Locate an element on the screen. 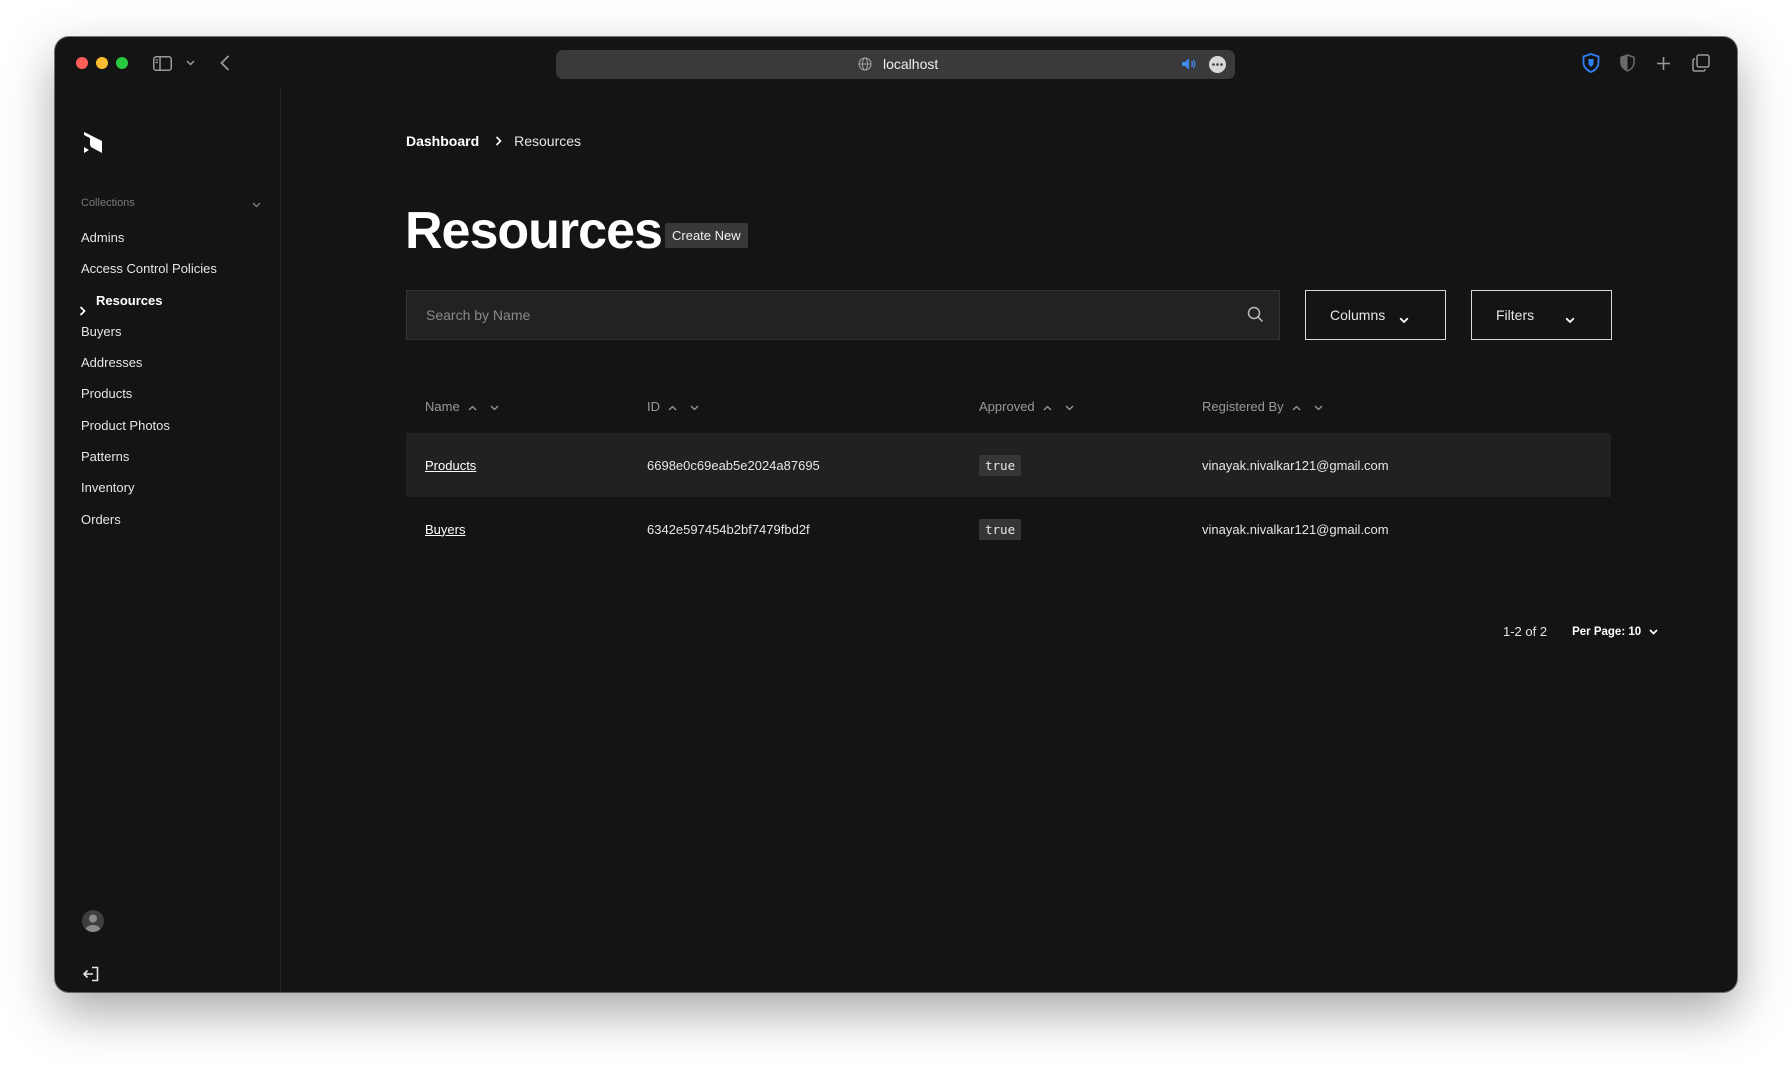  table-header: Name ID Approved Registered By is located at coordinates (1008, 407).